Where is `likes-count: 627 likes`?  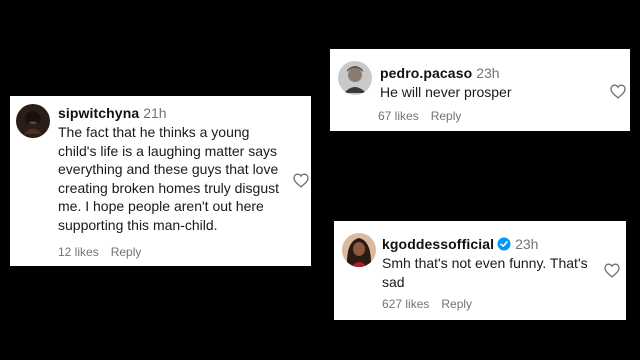 likes-count: 627 likes is located at coordinates (405, 304).